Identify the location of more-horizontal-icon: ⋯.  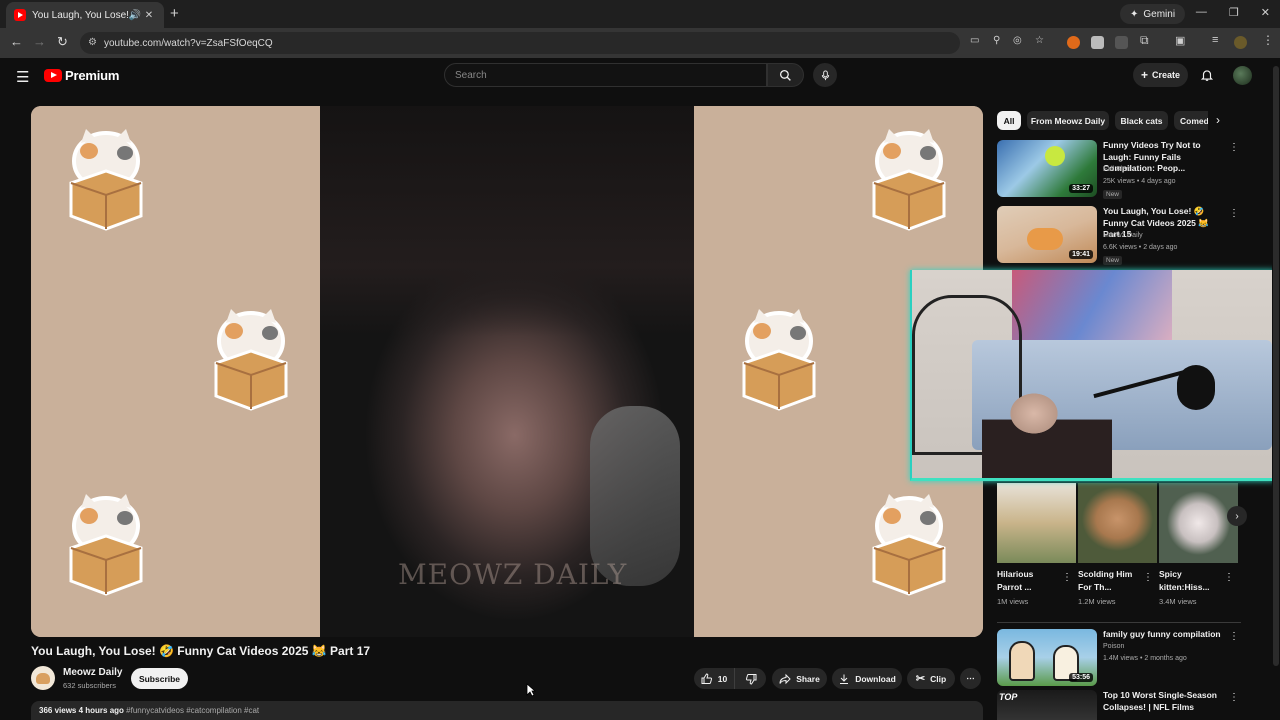
(970, 678).